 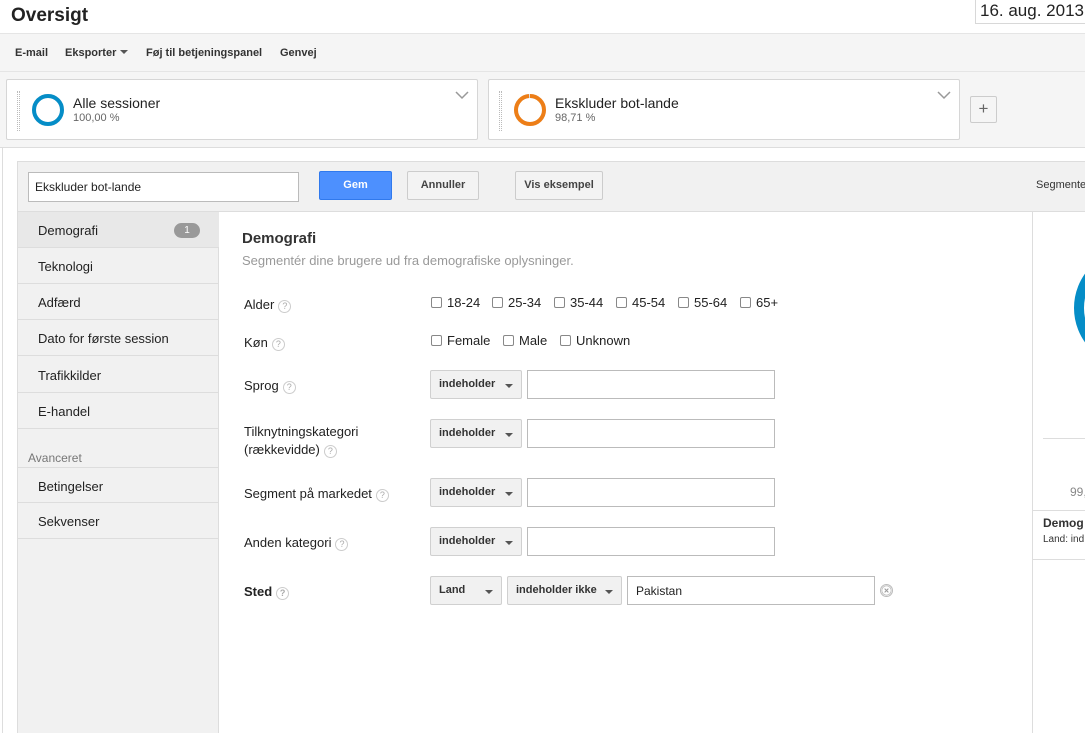 I want to click on add-to-dashboard-button: Føj til betjeningspanel, so click(x=204, y=53).